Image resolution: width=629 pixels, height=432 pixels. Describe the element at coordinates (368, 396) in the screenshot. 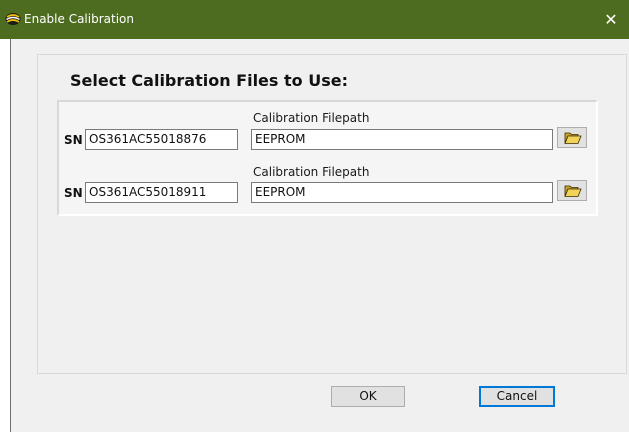

I see `ok-button: OK` at that location.